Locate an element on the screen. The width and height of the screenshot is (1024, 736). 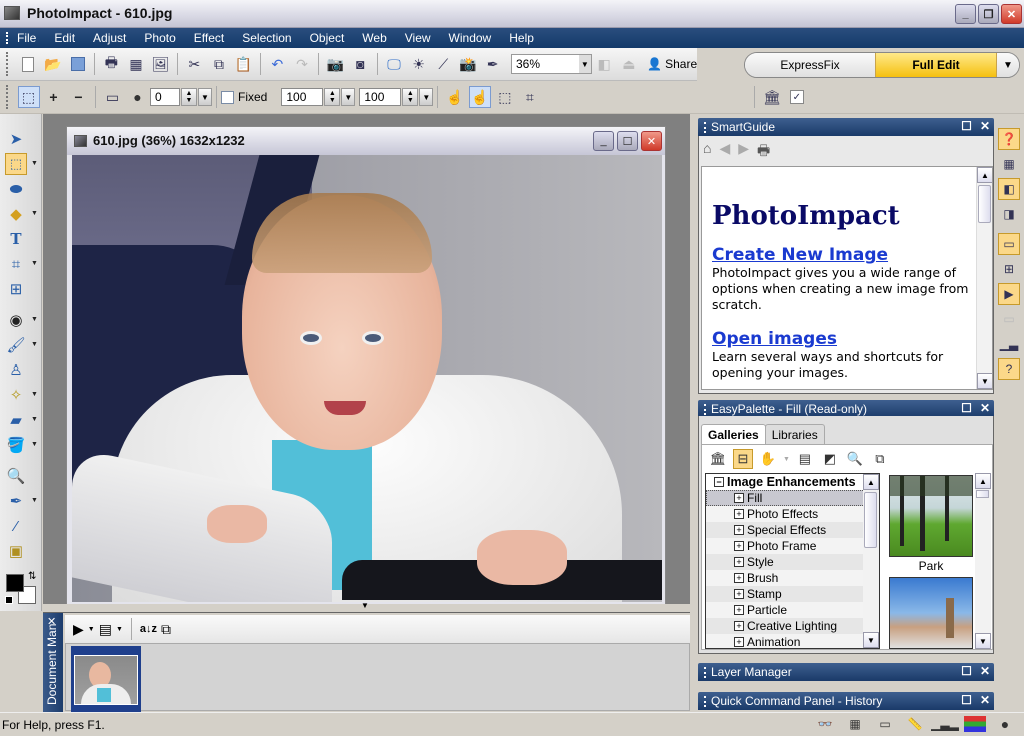
camera-import-button: 📸 is located at coordinates (468, 64).